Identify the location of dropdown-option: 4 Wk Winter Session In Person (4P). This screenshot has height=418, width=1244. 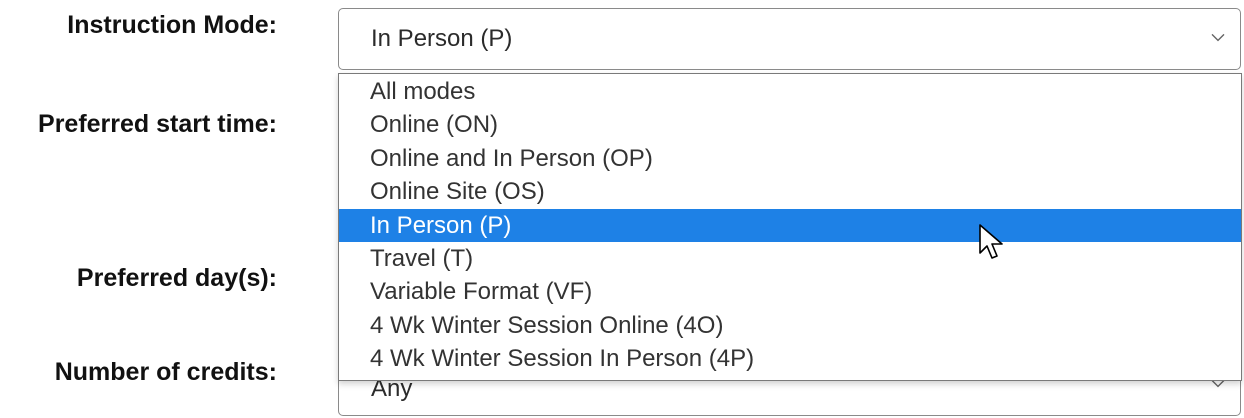
(790, 358).